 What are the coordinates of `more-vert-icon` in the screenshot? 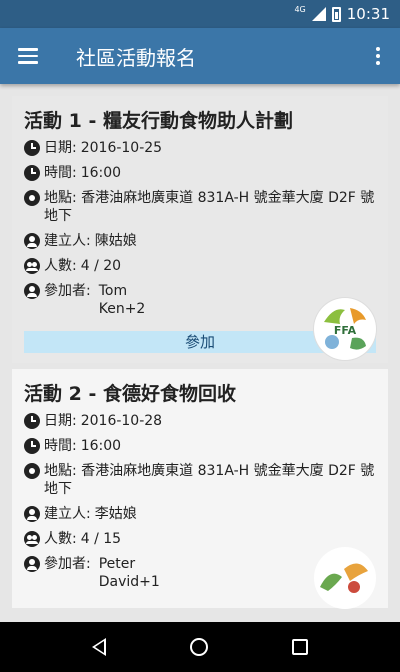 It's located at (378, 56).